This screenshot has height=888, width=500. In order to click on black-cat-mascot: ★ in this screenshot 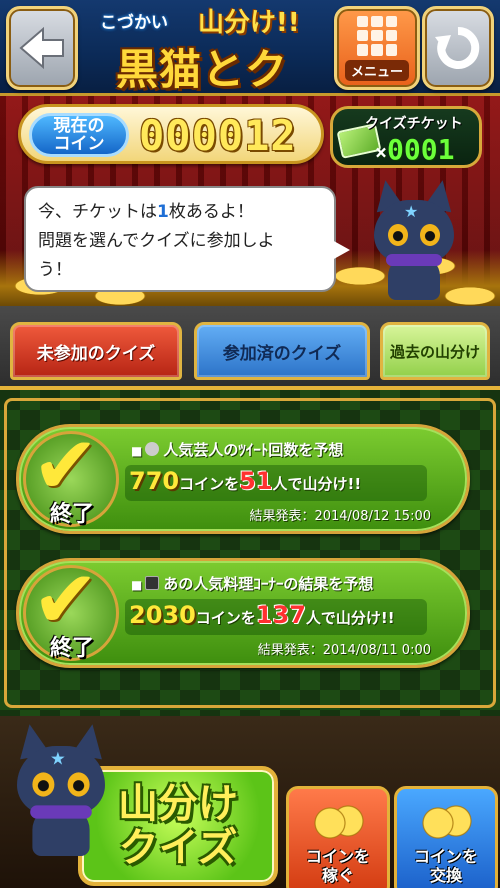, I will do `click(414, 238)`.